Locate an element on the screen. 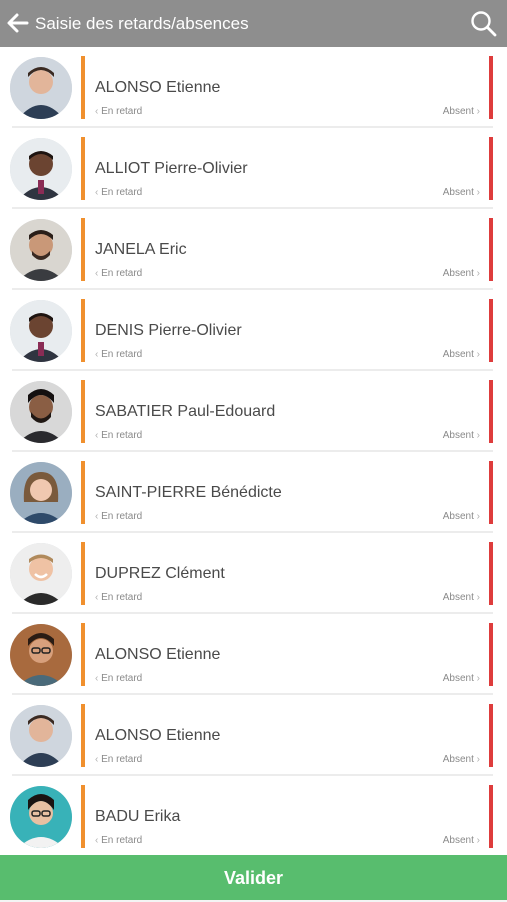  student-name: DENIS Pierre-Olivier is located at coordinates (168, 330).